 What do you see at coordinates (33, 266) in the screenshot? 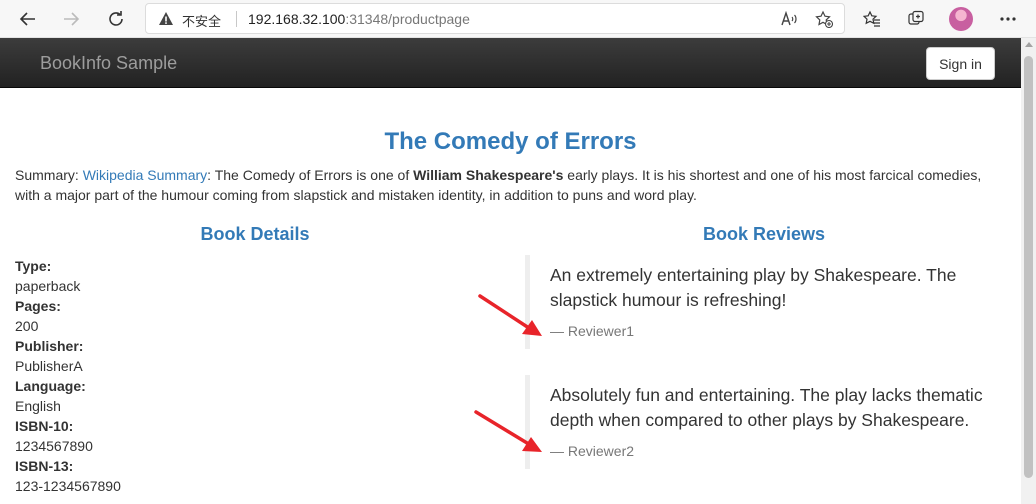
I see `detail-label-type: Type:` at bounding box center [33, 266].